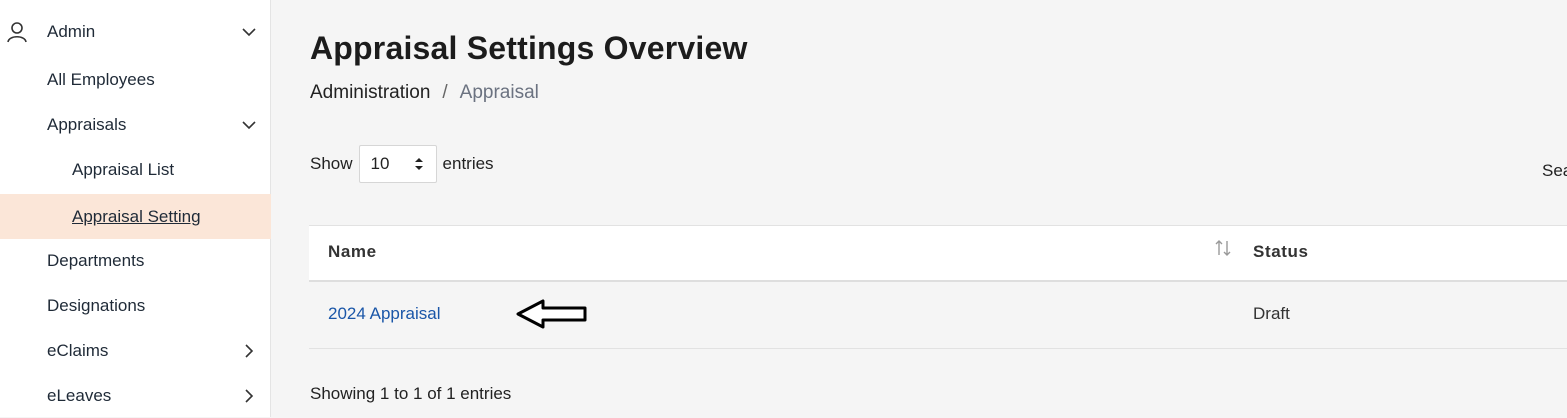 The width and height of the screenshot is (1567, 418). Describe the element at coordinates (397, 164) in the screenshot. I see `page-length-select: 10` at that location.